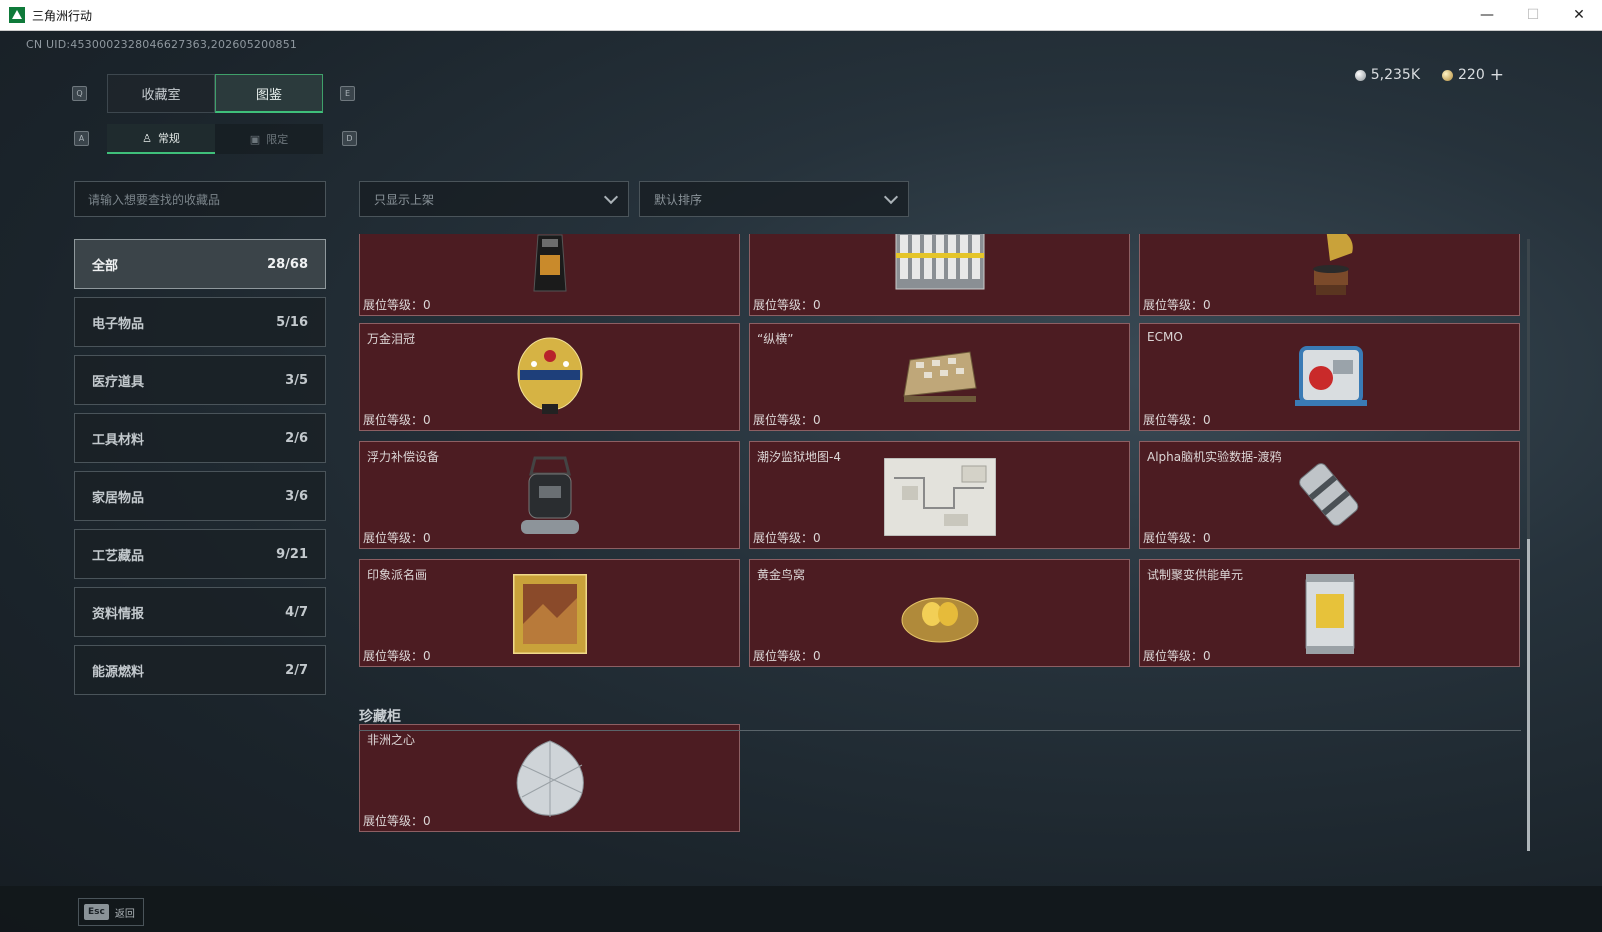 This screenshot has width=1602, height=932. I want to click on category-count: 9/21, so click(292, 554).